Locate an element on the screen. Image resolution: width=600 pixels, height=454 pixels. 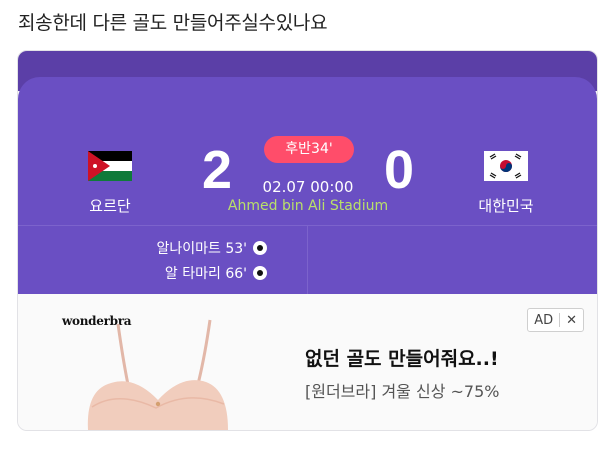
home-team-name: 요르단 is located at coordinates (110, 206).